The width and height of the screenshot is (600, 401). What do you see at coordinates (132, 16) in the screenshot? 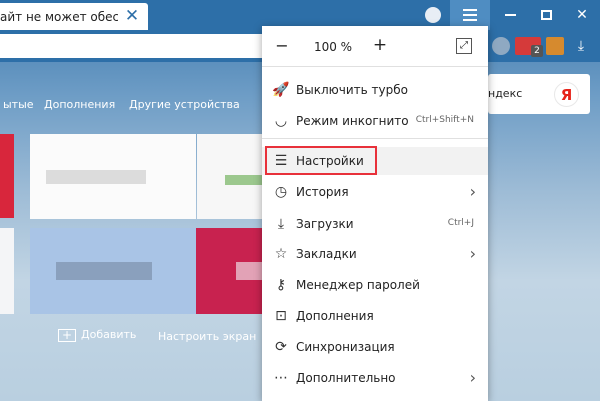
I see `tab-close-icon: ✕` at bounding box center [132, 16].